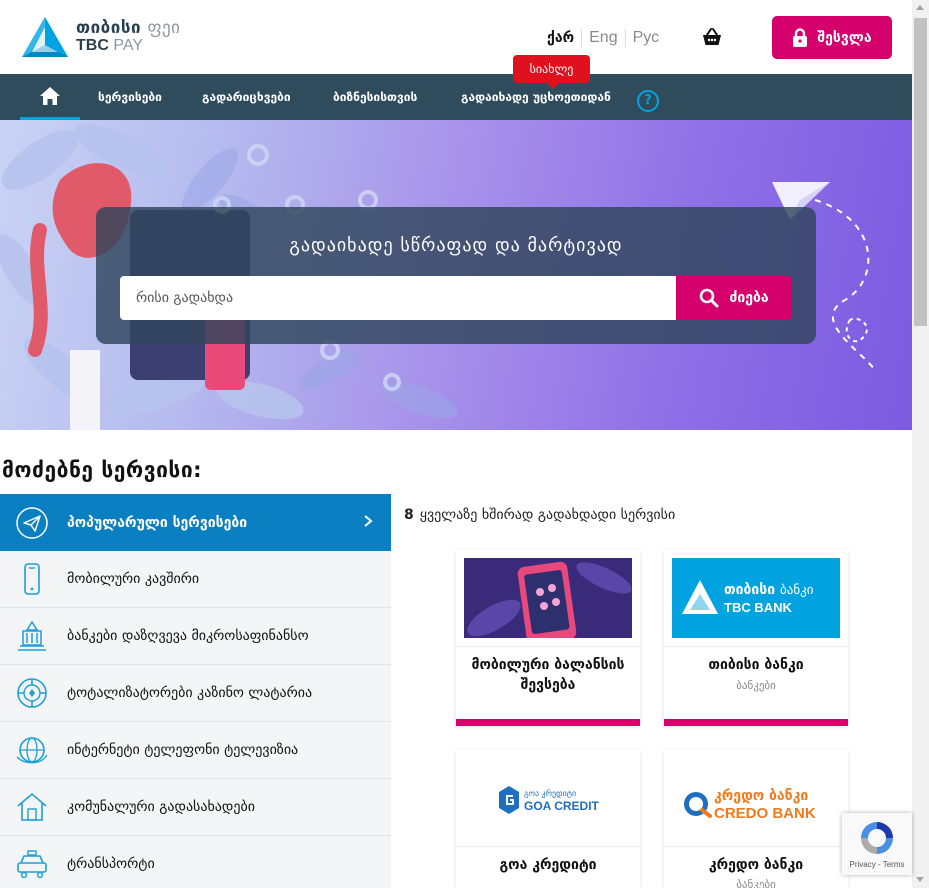 Image resolution: width=929 pixels, height=888 pixels. Describe the element at coordinates (648, 101) in the screenshot. I see `help-icon: ?` at that location.